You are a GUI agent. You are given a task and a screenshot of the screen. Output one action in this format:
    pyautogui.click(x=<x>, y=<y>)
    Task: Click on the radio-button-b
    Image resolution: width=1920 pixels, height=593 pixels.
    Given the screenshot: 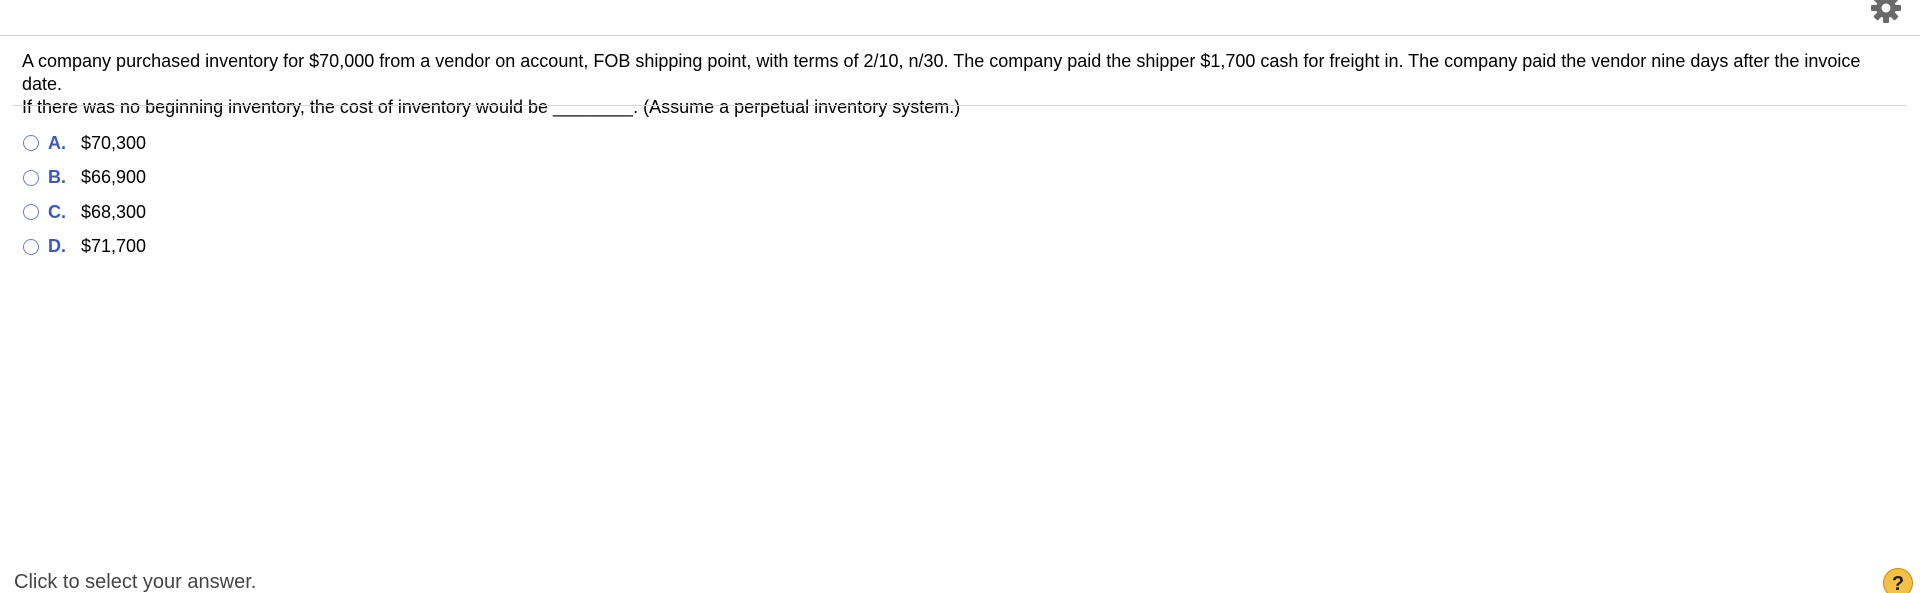 What is the action you would take?
    pyautogui.click(x=31, y=177)
    